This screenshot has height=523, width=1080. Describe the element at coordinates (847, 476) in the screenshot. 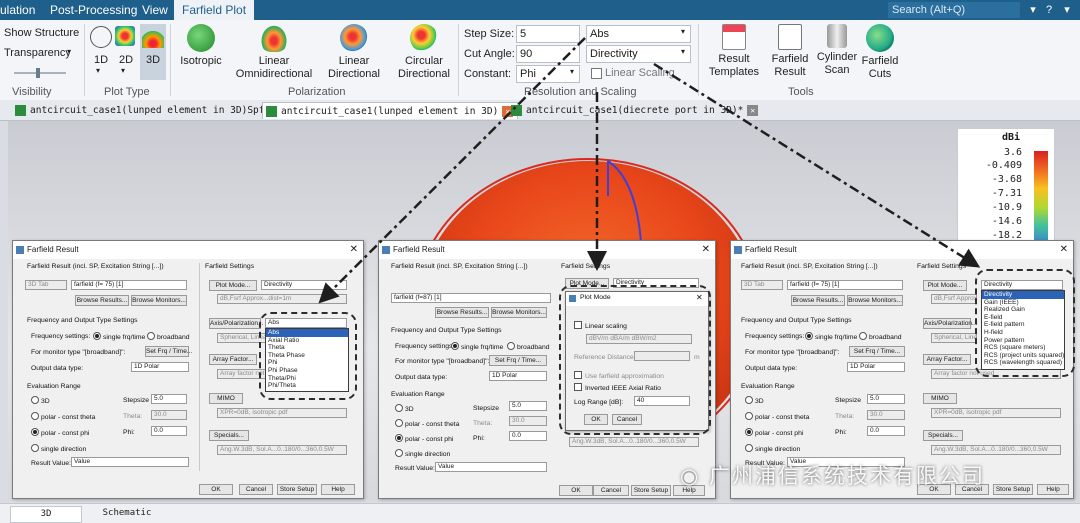

I see `watermark-text: 广州浦信系统技术有限公司` at that location.